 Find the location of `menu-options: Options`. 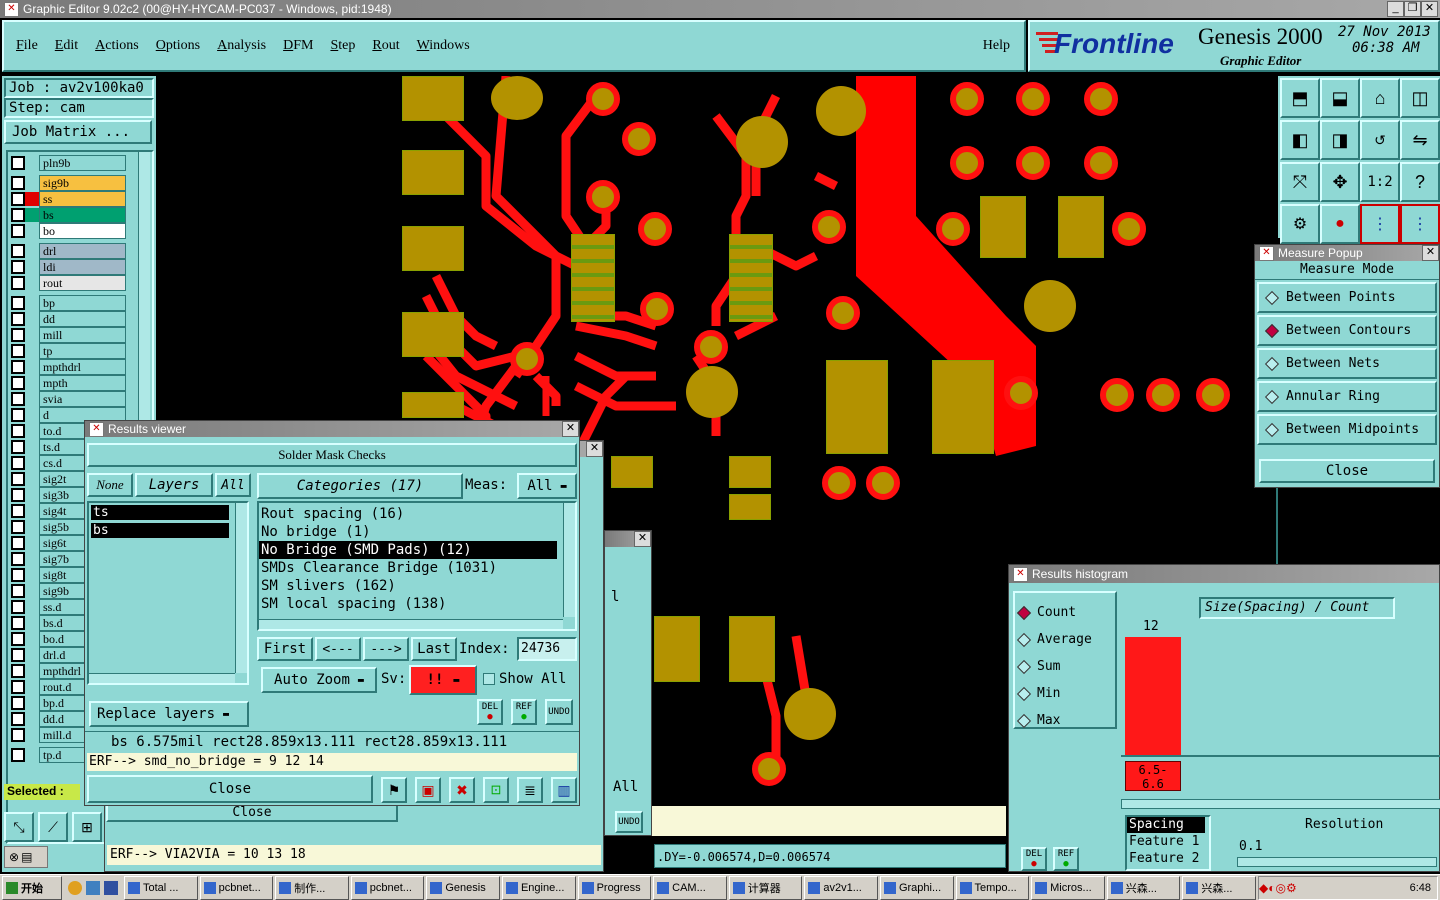

menu-options: Options is located at coordinates (178, 46).